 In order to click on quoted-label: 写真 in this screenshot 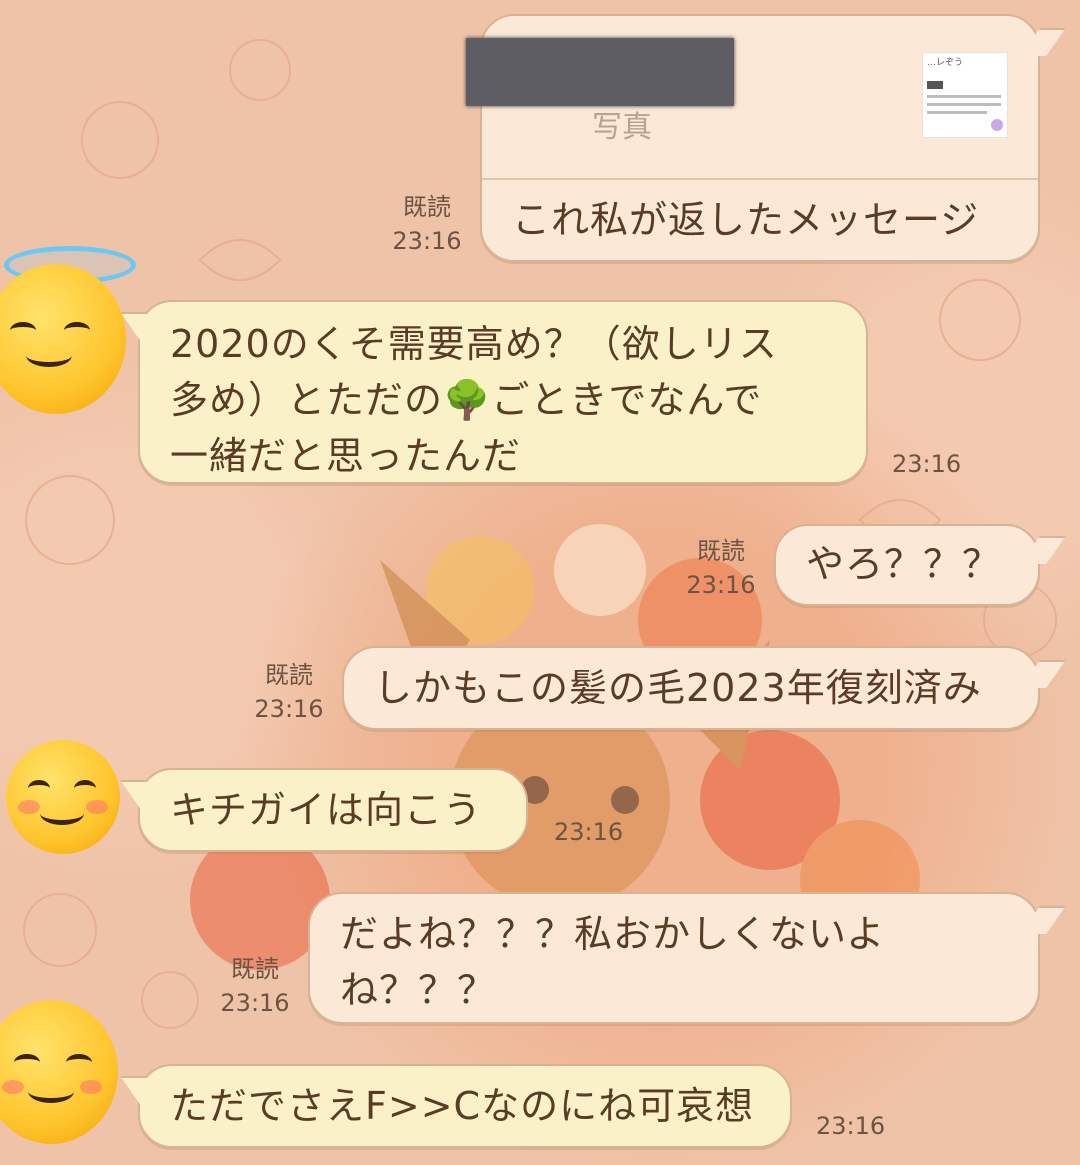, I will do `click(622, 127)`.